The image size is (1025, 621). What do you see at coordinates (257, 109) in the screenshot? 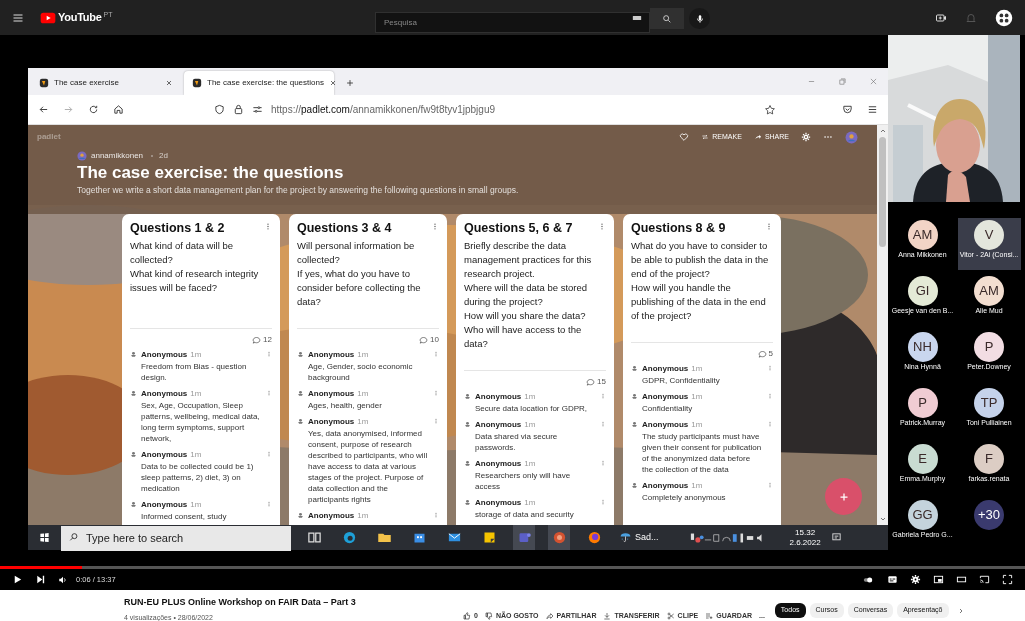
I see `sliders-icon` at bounding box center [257, 109].